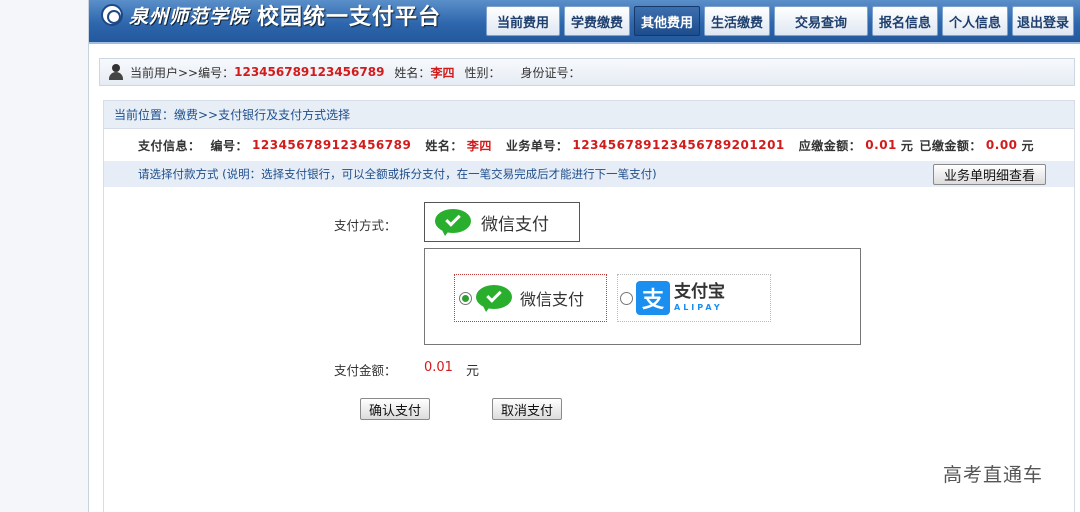  I want to click on order-detail-button: 业务单明细查看, so click(989, 174).